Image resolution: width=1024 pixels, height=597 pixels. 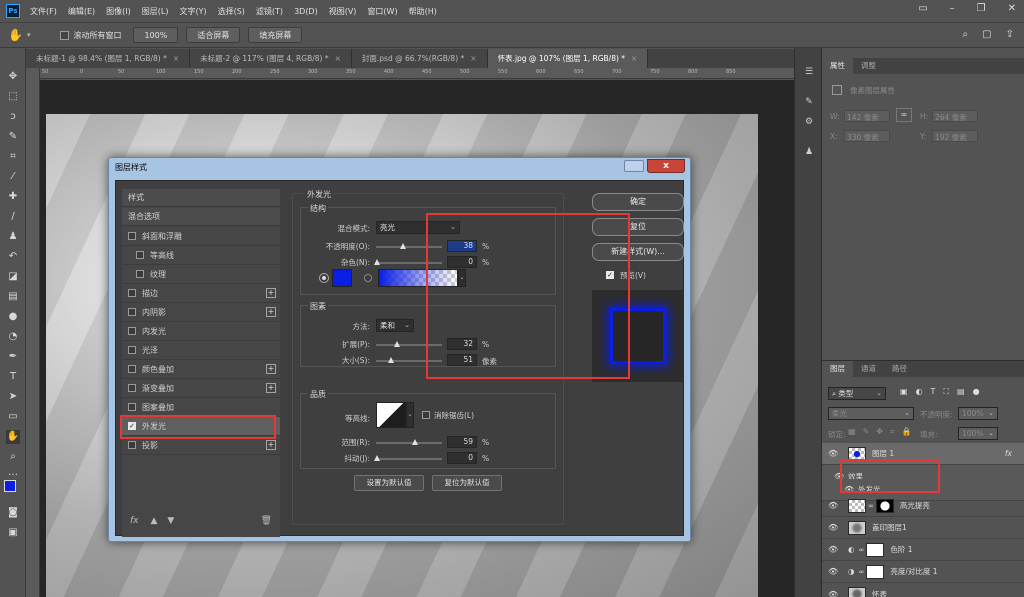 What do you see at coordinates (13, 297) in the screenshot?
I see `gradient-tool-icon: ▤` at bounding box center [13, 297].